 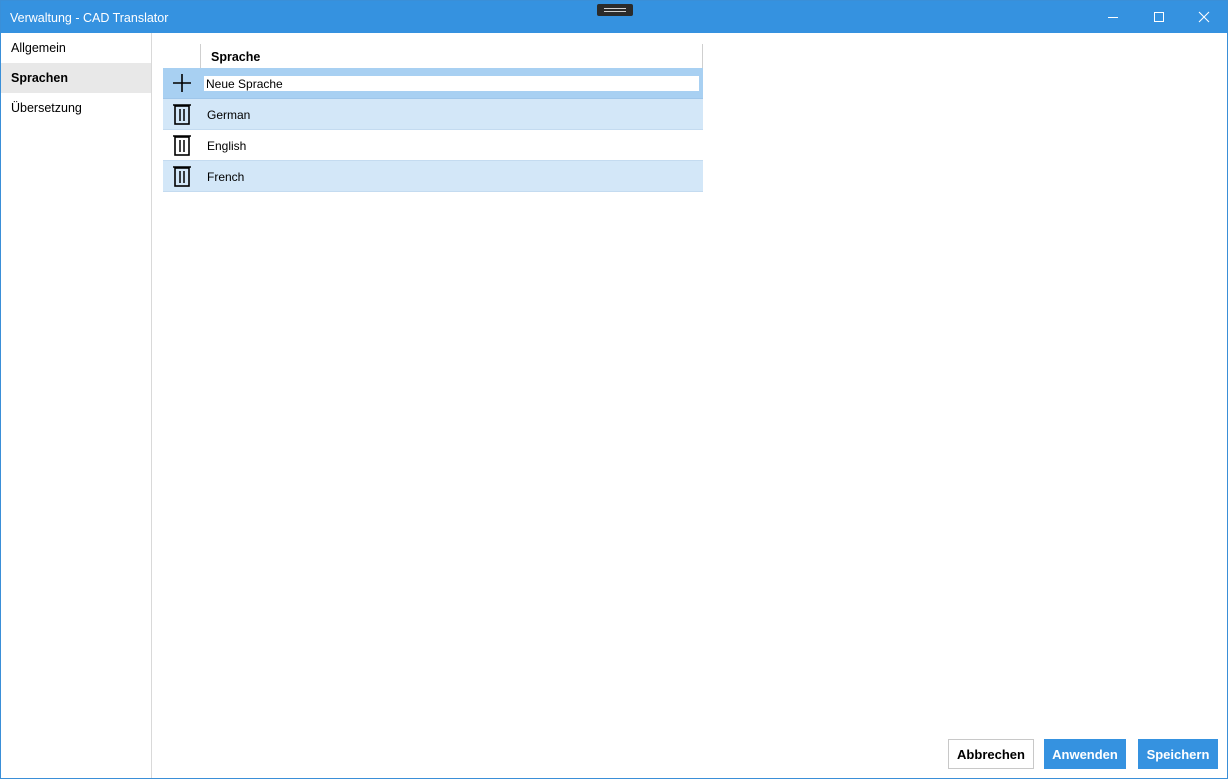 I want to click on close-button, so click(x=1204, y=17).